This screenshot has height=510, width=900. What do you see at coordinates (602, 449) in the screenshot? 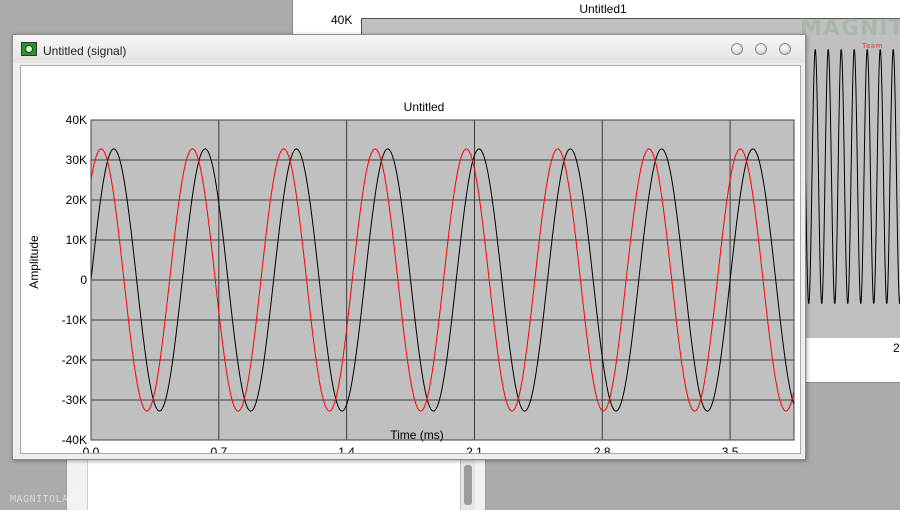
I see `x-tick-label: 2.8` at bounding box center [602, 449].